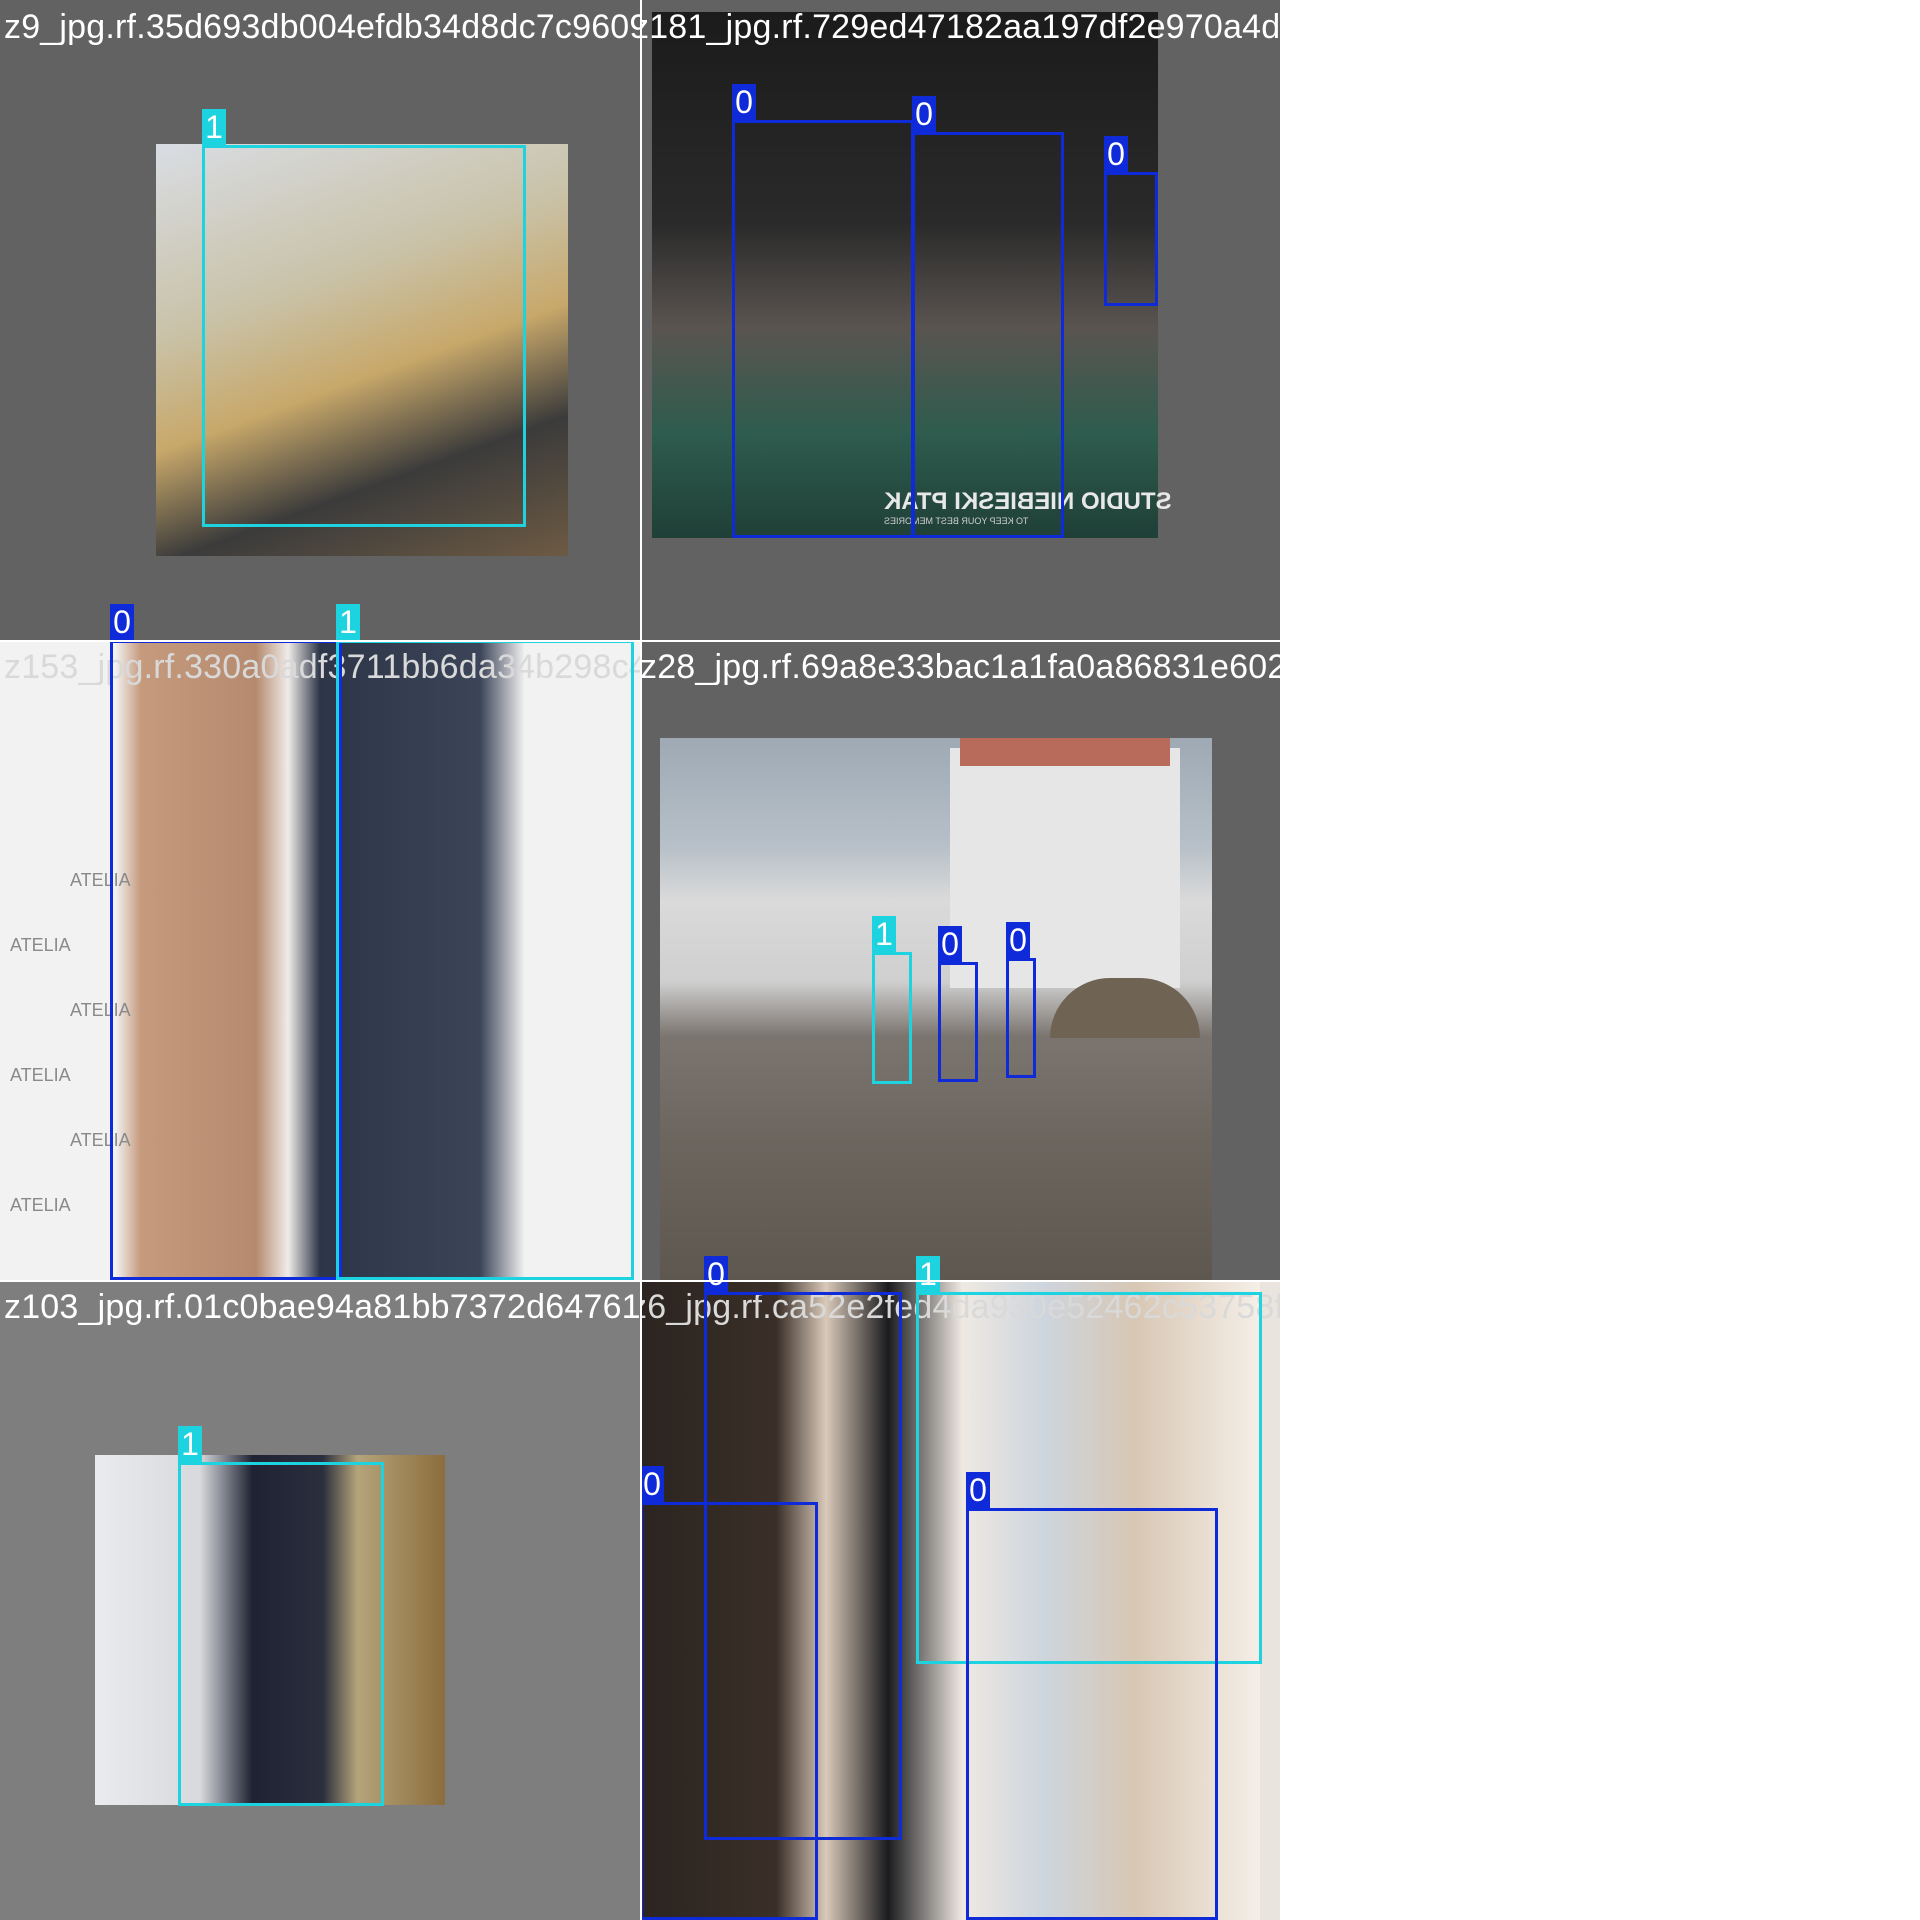 The width and height of the screenshot is (1920, 1920). What do you see at coordinates (960, 27) in the screenshot?
I see `tile-filename: z181_jpg.rf.729ed47182aa197df2e970a4da4f` at bounding box center [960, 27].